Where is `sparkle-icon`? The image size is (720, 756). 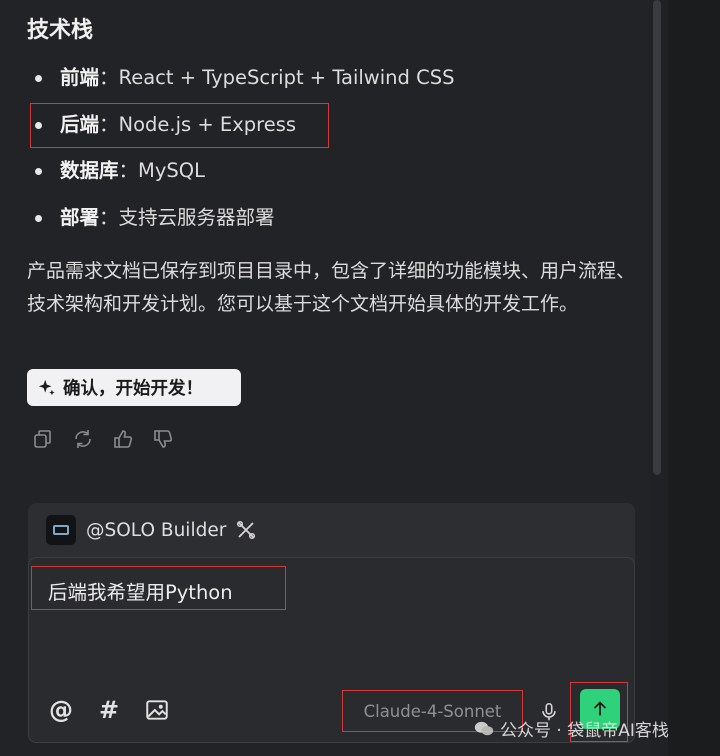 sparkle-icon is located at coordinates (46, 387).